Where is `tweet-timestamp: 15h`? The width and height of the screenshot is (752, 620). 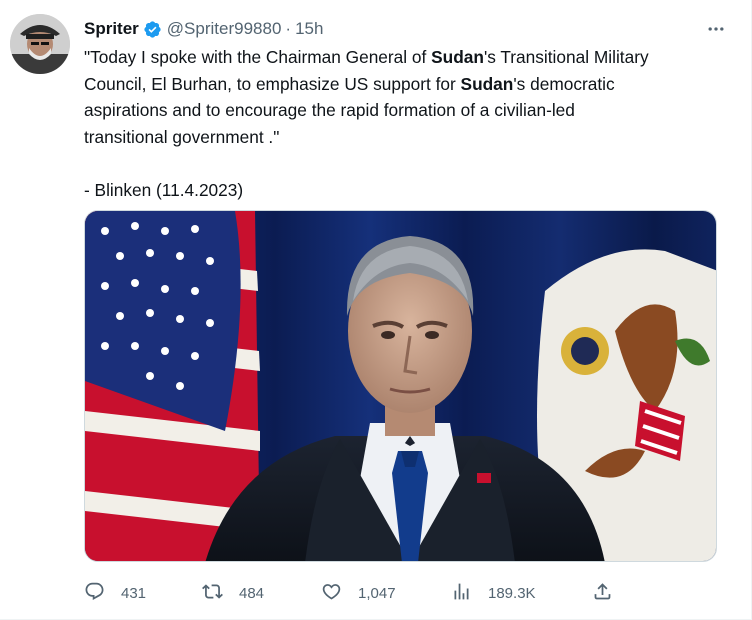
tweet-timestamp: 15h is located at coordinates (309, 29).